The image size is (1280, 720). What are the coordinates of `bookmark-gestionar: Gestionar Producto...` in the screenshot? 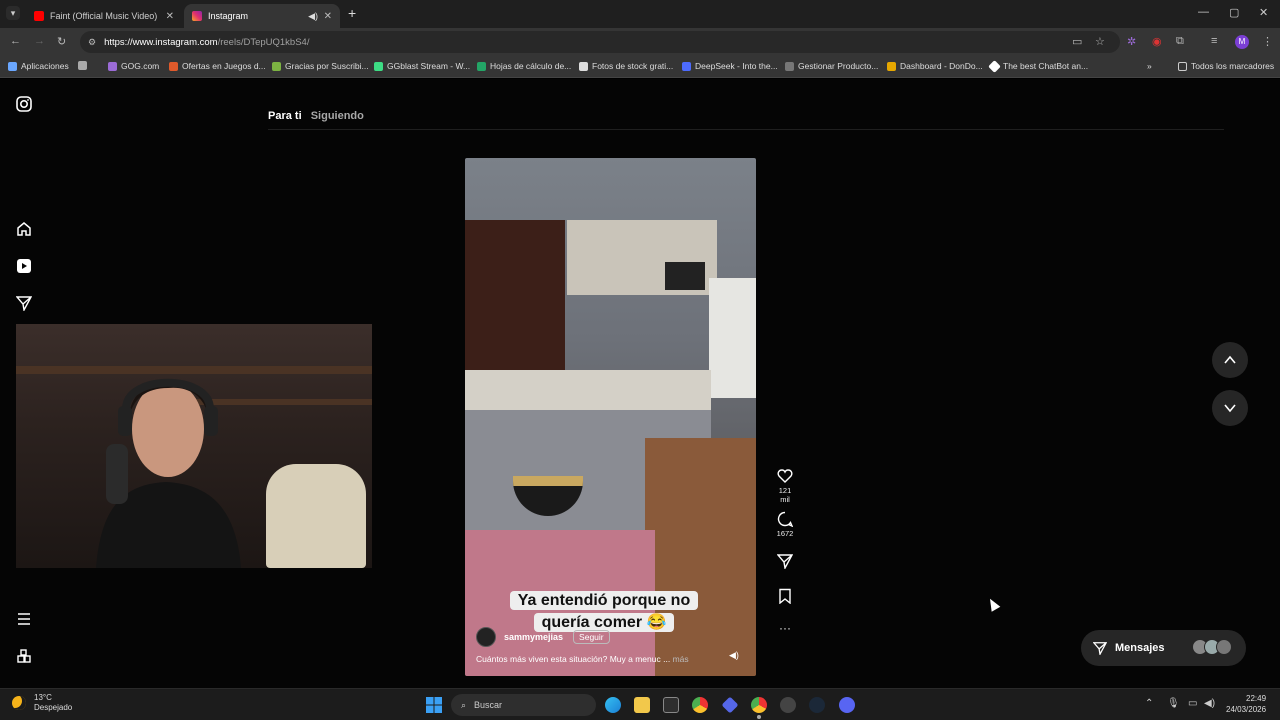 It's located at (831, 66).